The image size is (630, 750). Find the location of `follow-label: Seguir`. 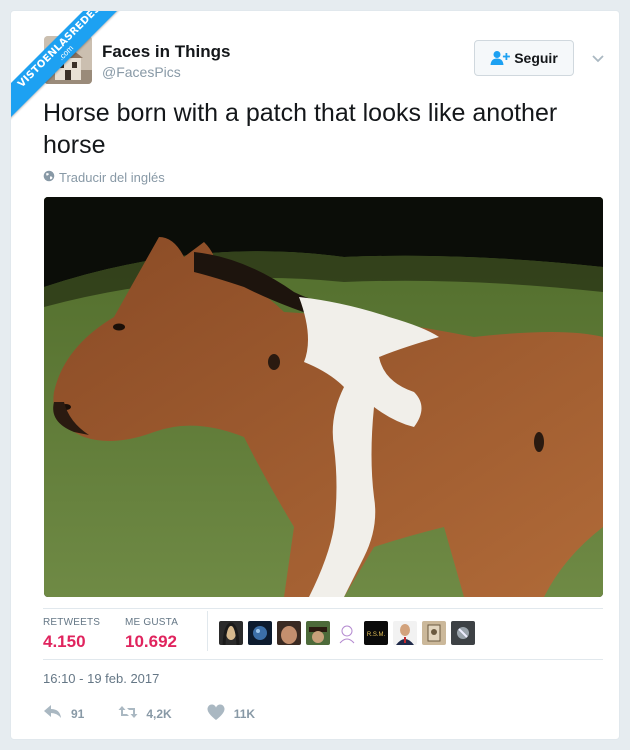

follow-label: Seguir is located at coordinates (536, 58).